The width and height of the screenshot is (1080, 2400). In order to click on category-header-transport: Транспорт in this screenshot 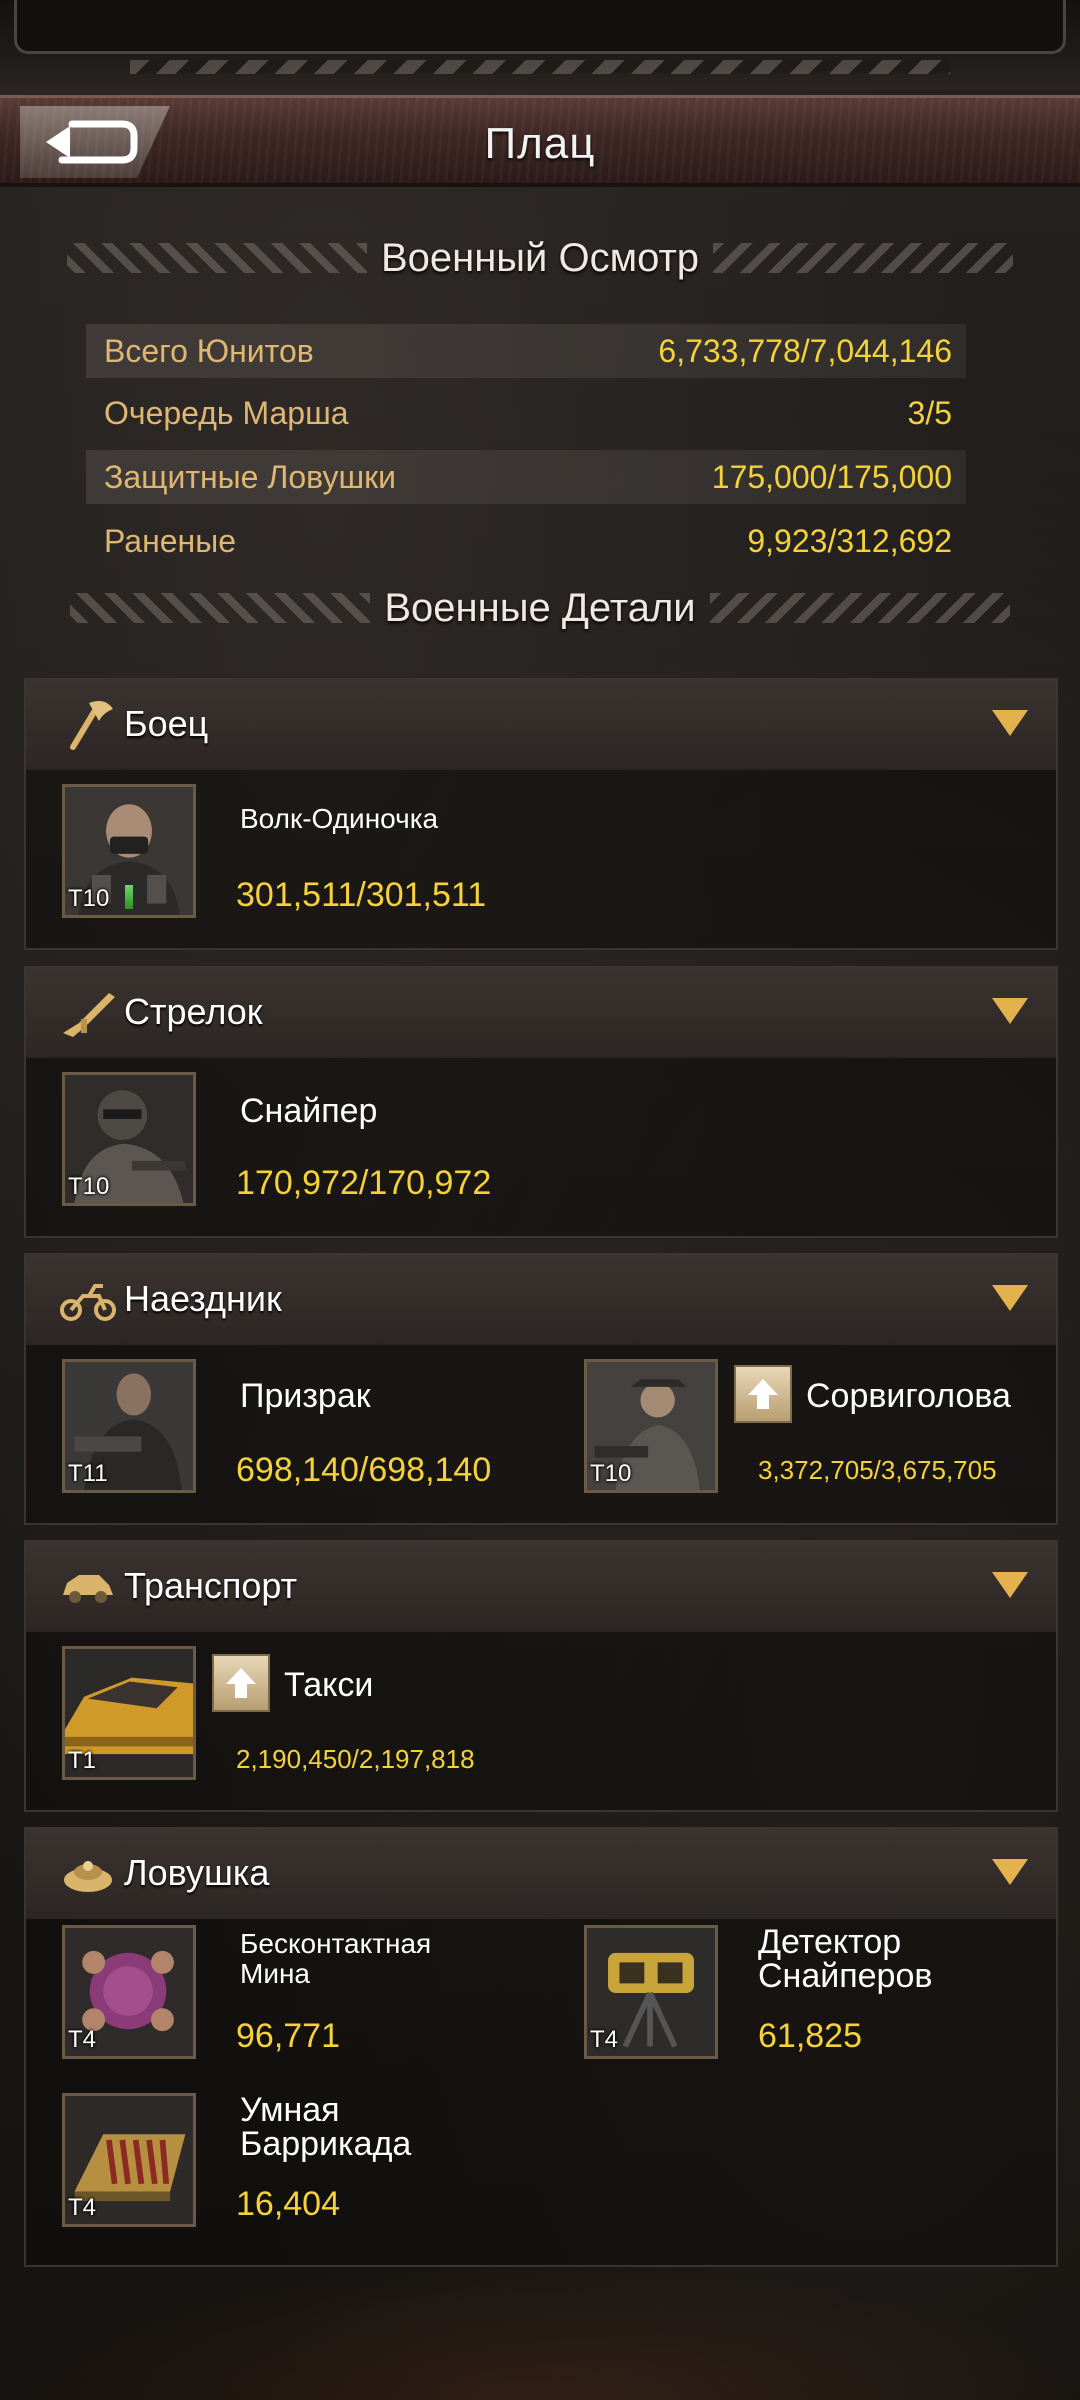, I will do `click(541, 1587)`.